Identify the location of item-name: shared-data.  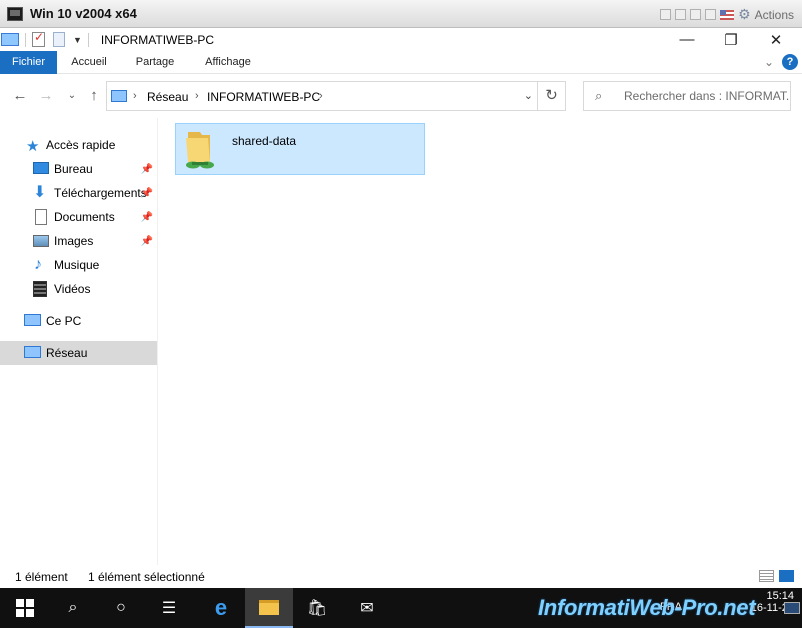
(264, 141).